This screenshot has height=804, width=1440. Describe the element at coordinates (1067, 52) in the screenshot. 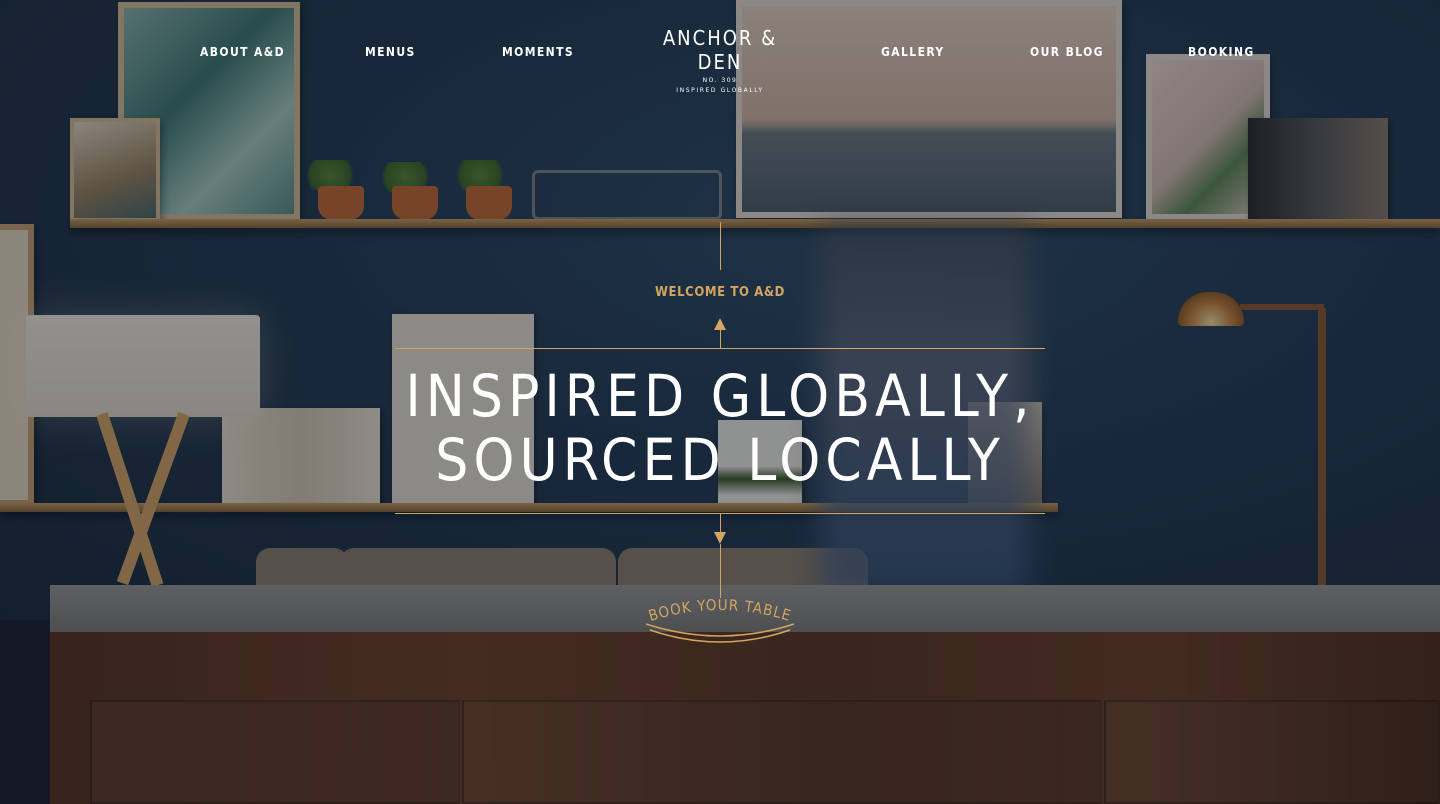

I see `nav-blog: OUR BLOG` at that location.